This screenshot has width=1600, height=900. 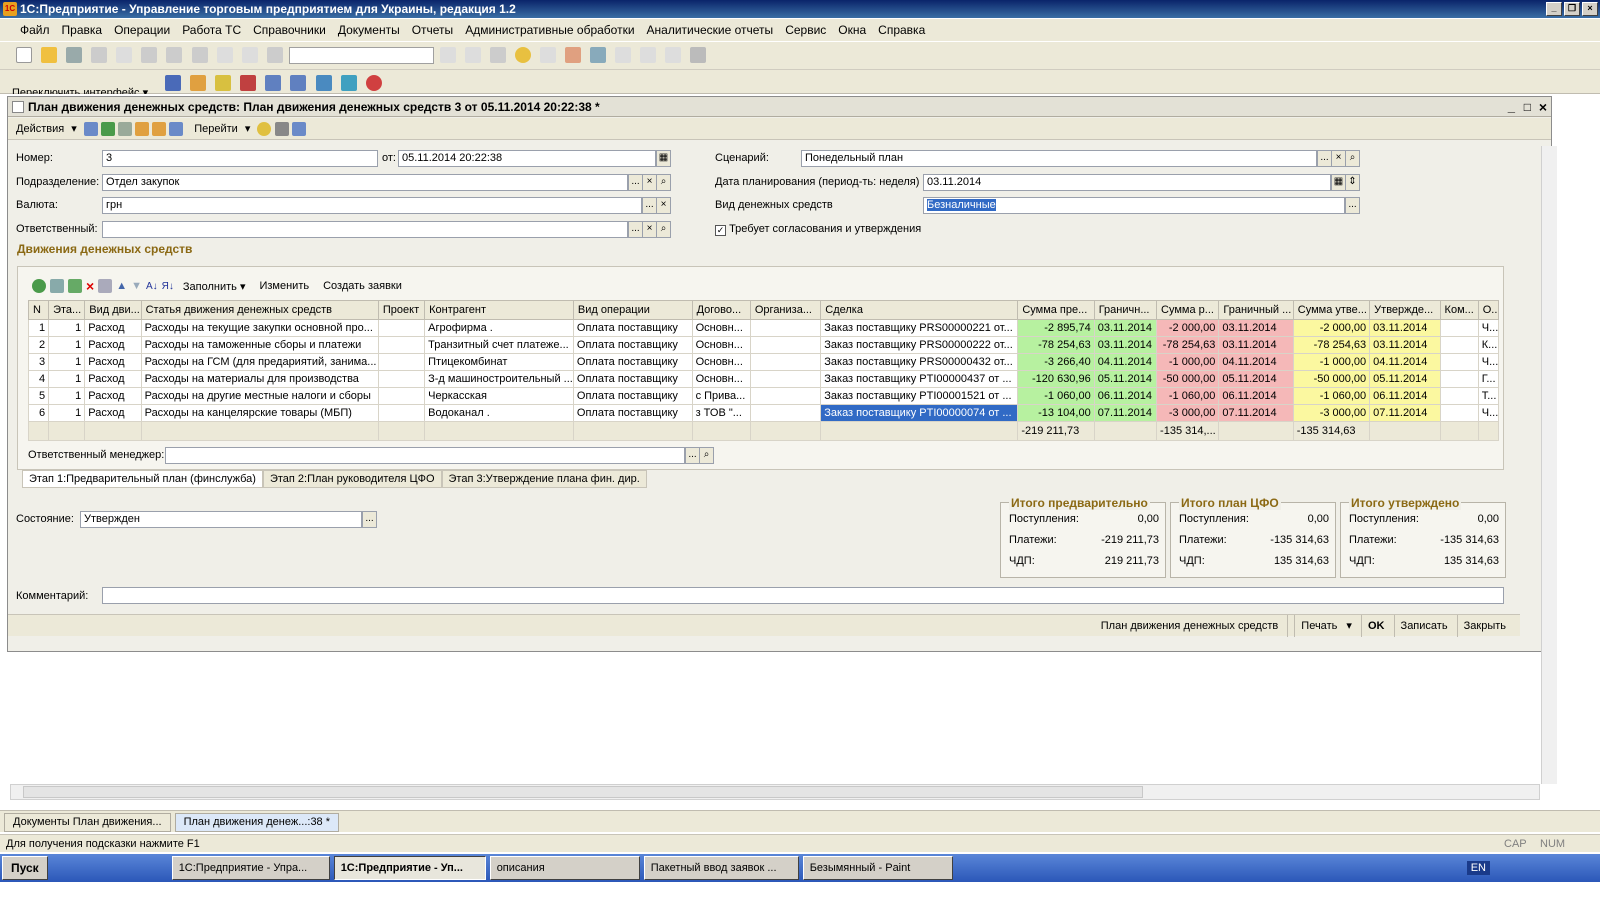 I want to click on memory-plus-icon, so click(x=648, y=55).